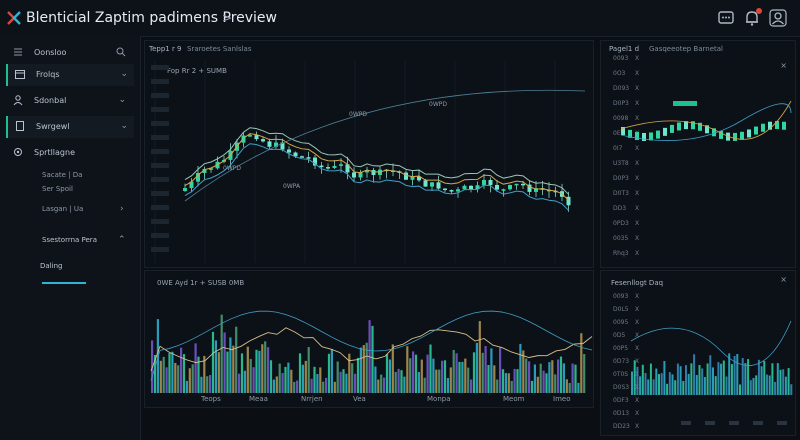  What do you see at coordinates (514, 399) in the screenshot?
I see `x-tick-label: Meom` at bounding box center [514, 399].